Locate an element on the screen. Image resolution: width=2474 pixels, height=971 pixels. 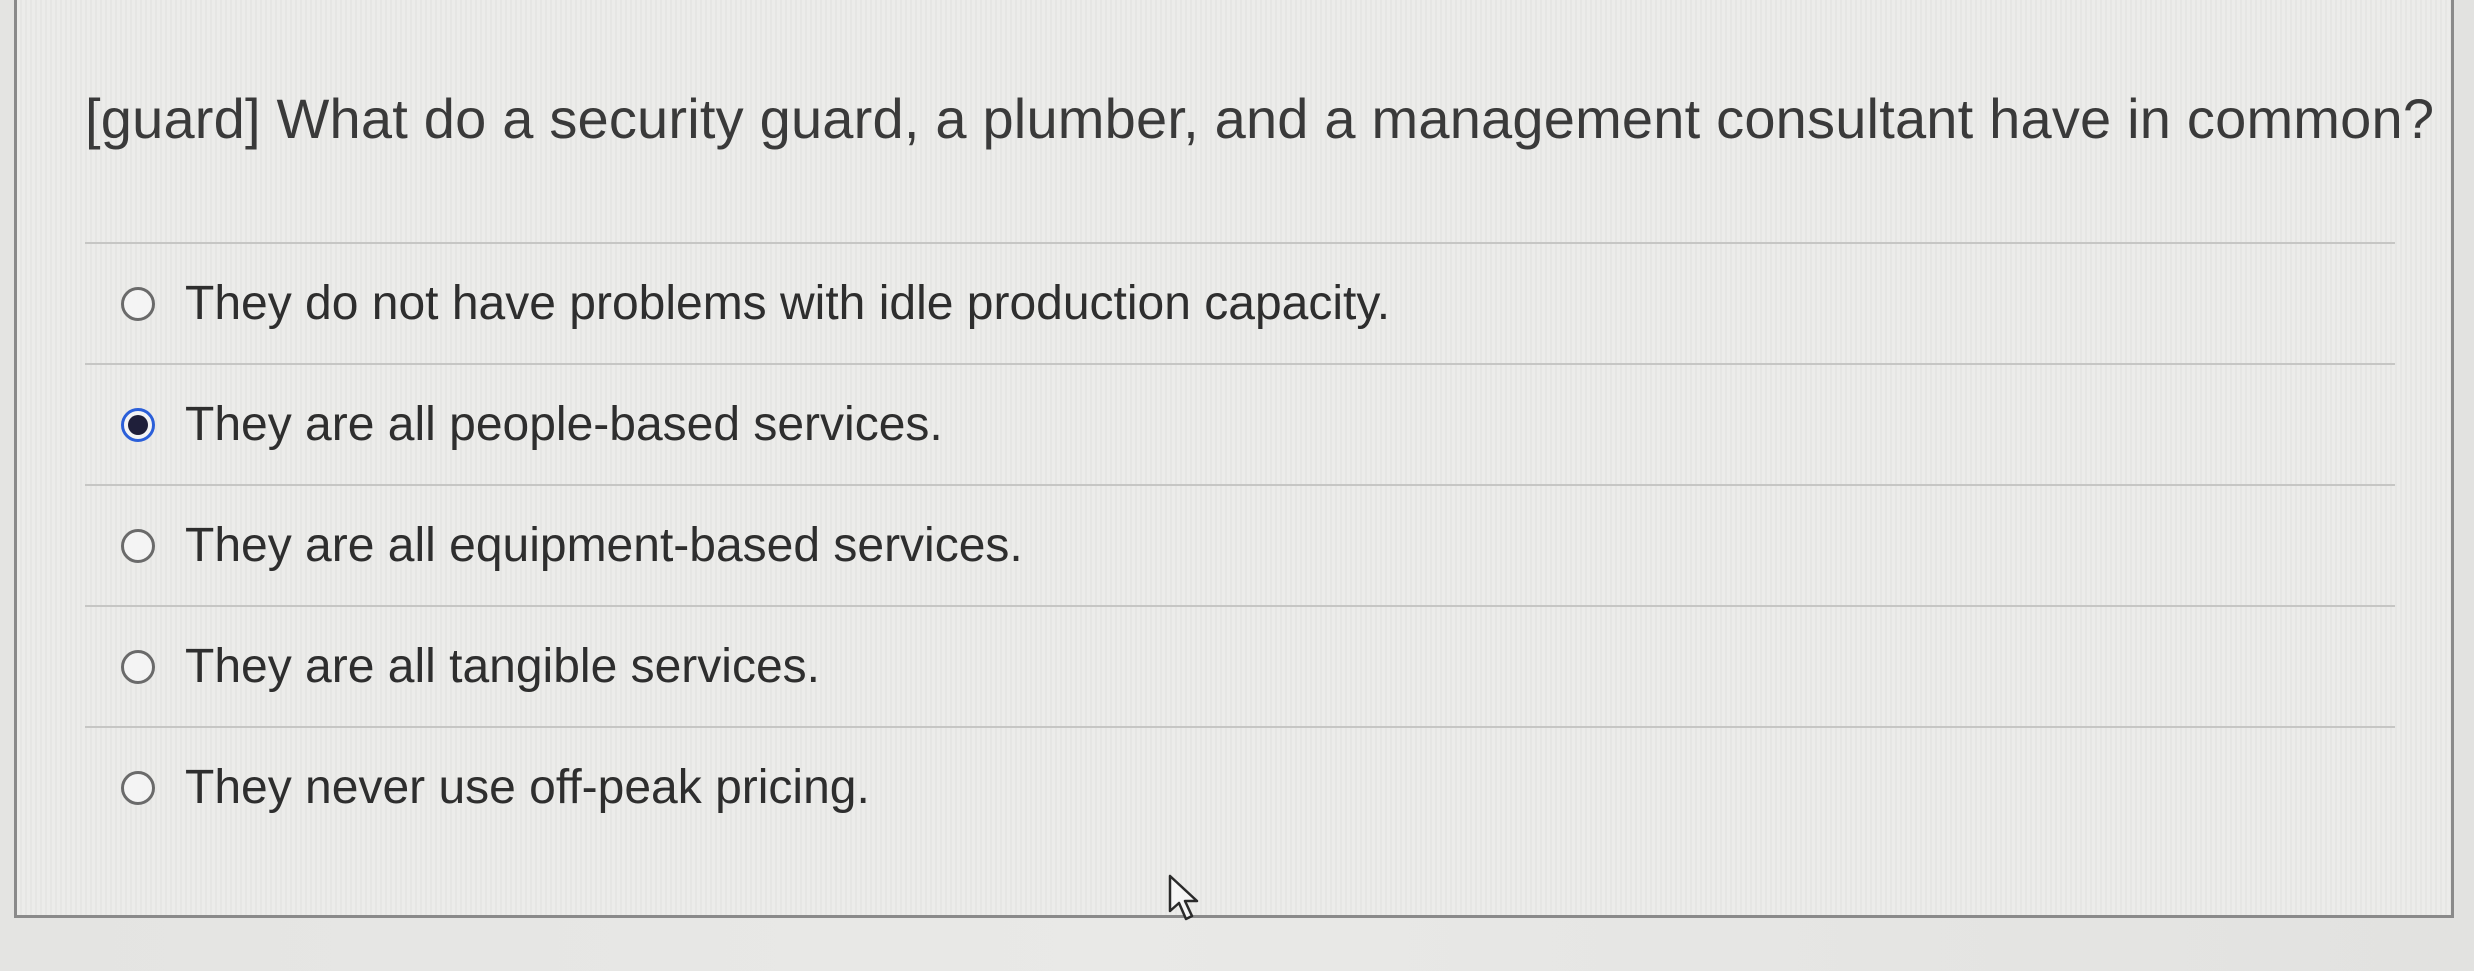
answer-option-2: They are all people-based services. is located at coordinates (1240, 424).